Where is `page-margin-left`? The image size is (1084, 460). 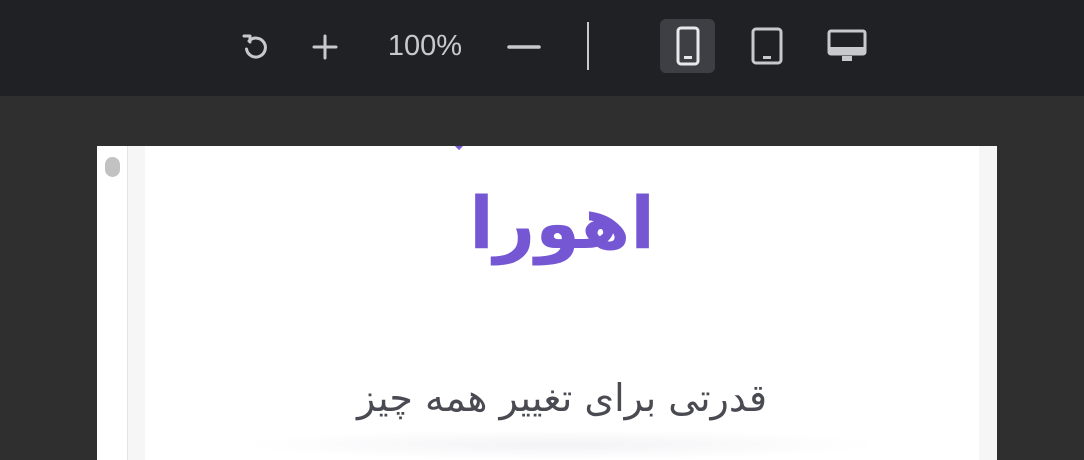
page-margin-left is located at coordinates (136, 303).